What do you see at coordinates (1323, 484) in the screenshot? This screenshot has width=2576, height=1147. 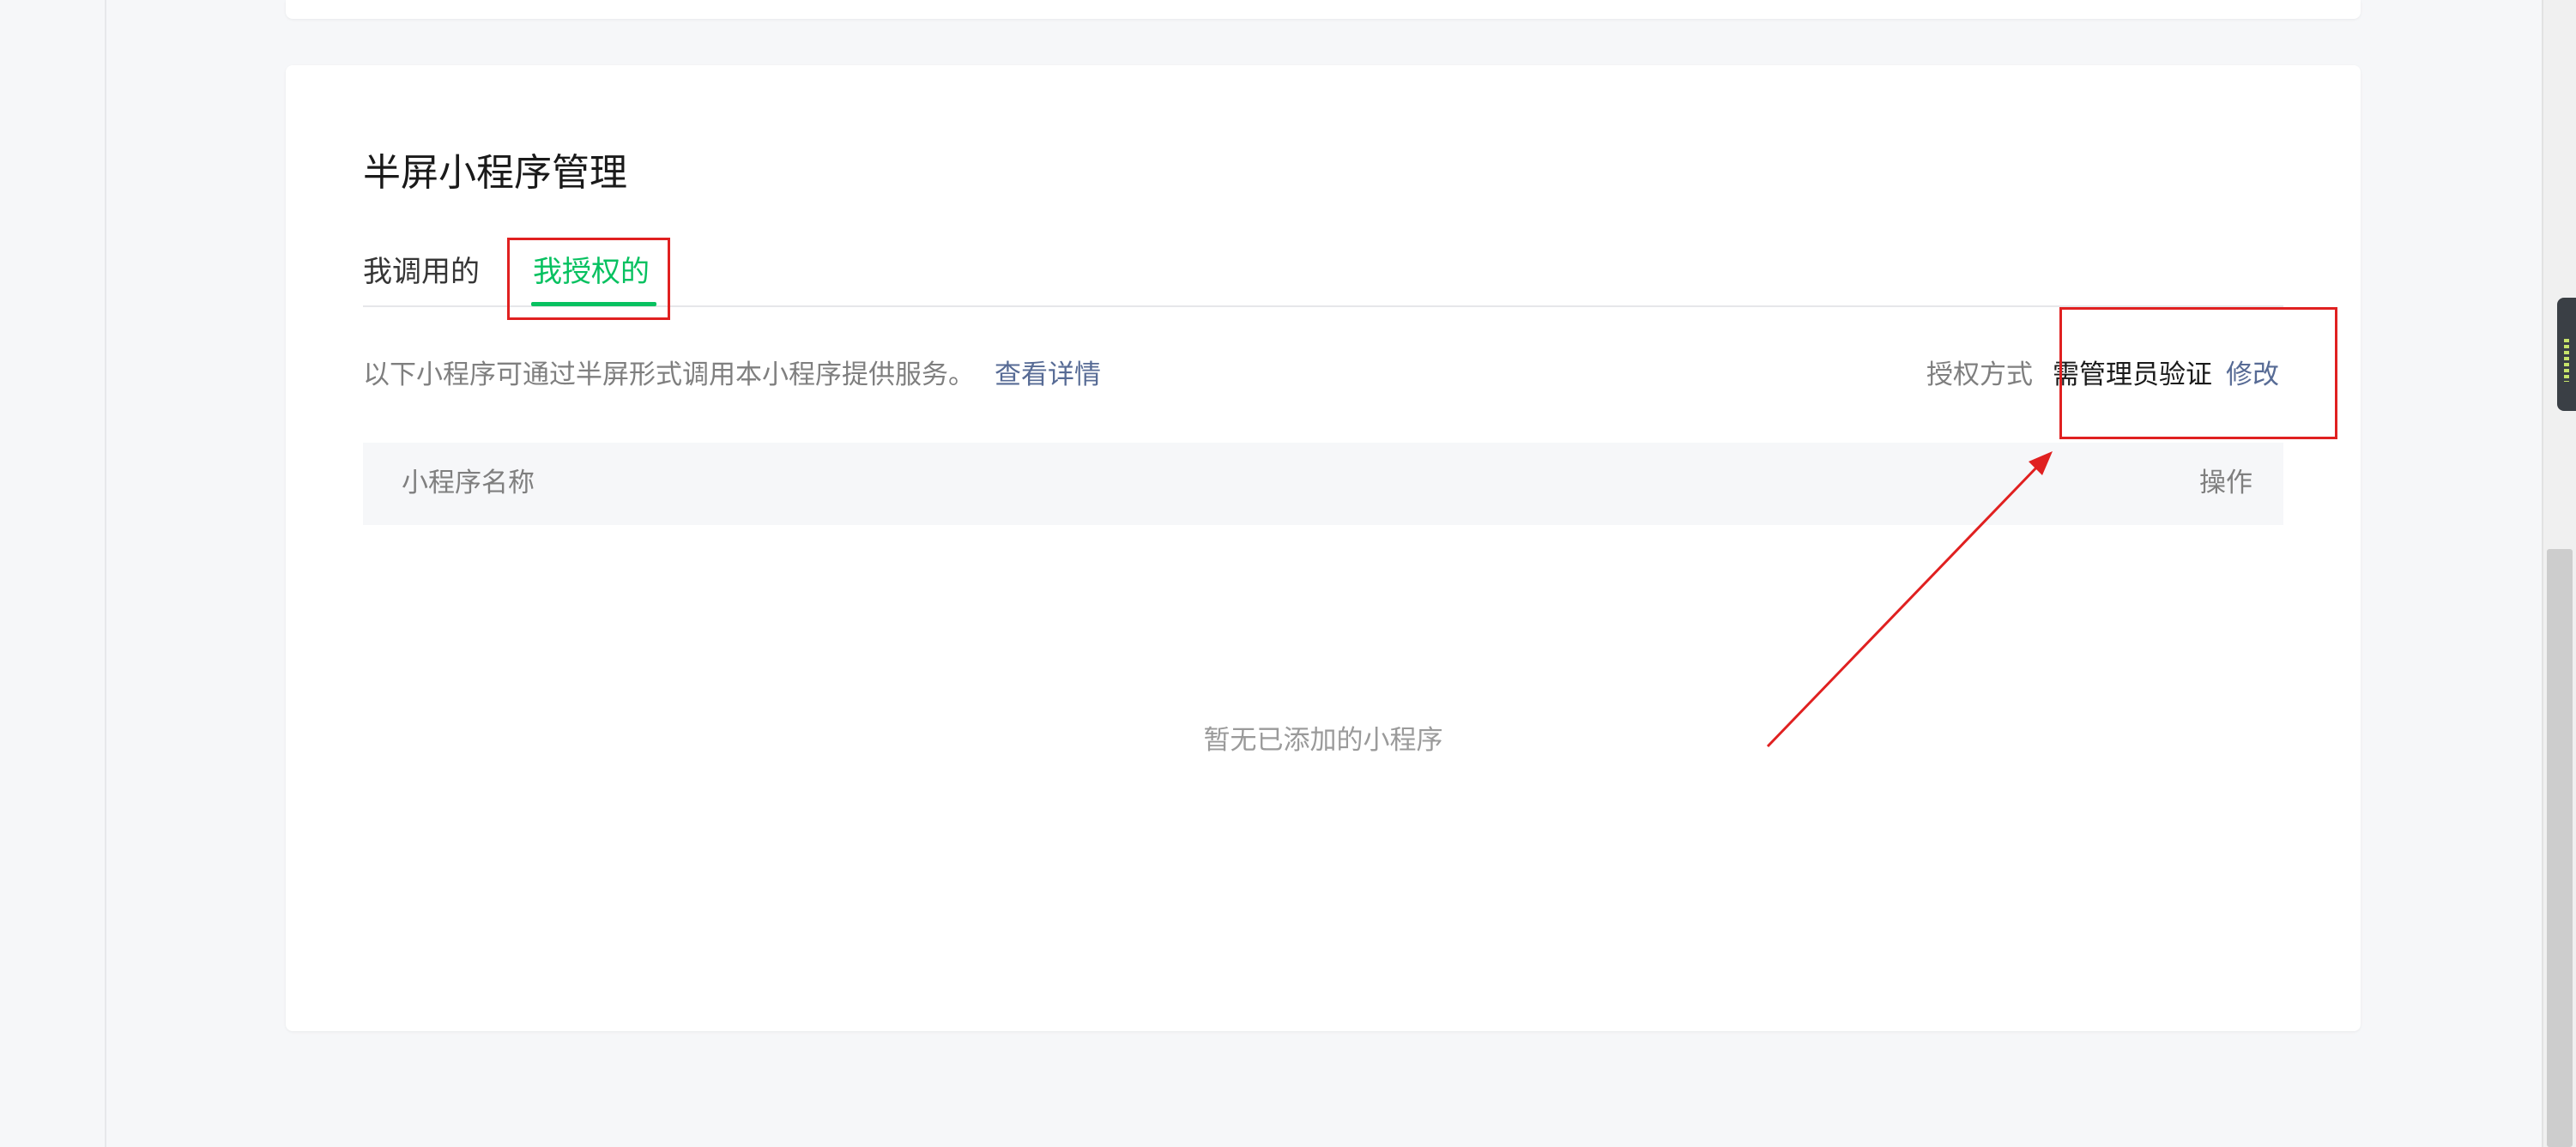 I see `table-header: 小程序名称 操作` at bounding box center [1323, 484].